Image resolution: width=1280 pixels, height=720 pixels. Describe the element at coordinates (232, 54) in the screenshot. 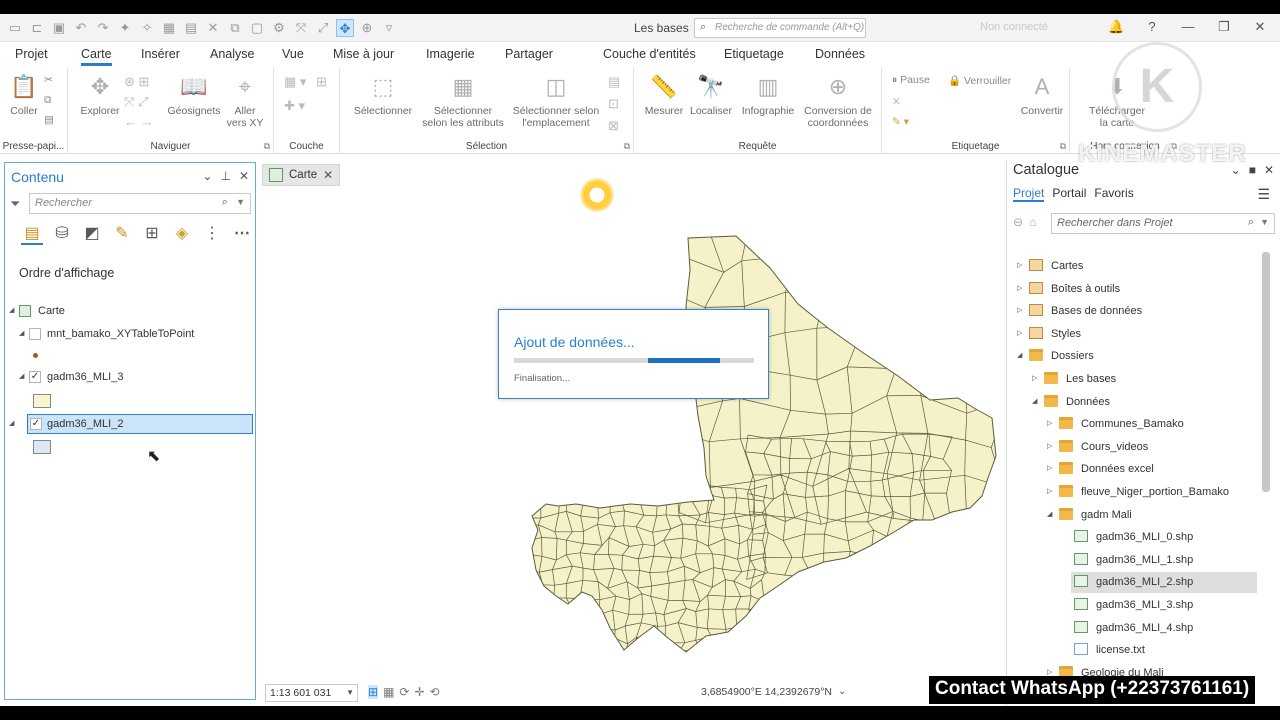

I see `tab-analyse: Analyse` at that location.